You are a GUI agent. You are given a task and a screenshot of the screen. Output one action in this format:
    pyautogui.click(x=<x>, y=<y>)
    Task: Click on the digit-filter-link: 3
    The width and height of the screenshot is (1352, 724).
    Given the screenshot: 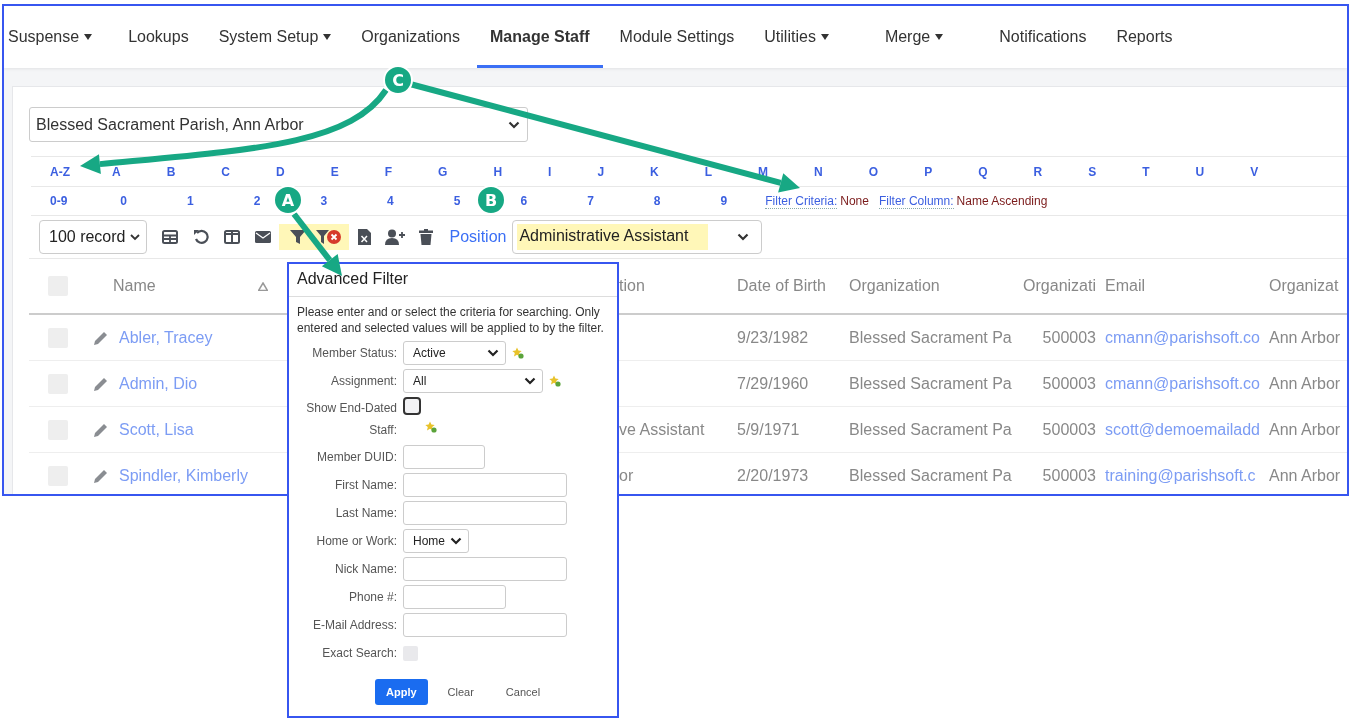 What is the action you would take?
    pyautogui.click(x=324, y=201)
    